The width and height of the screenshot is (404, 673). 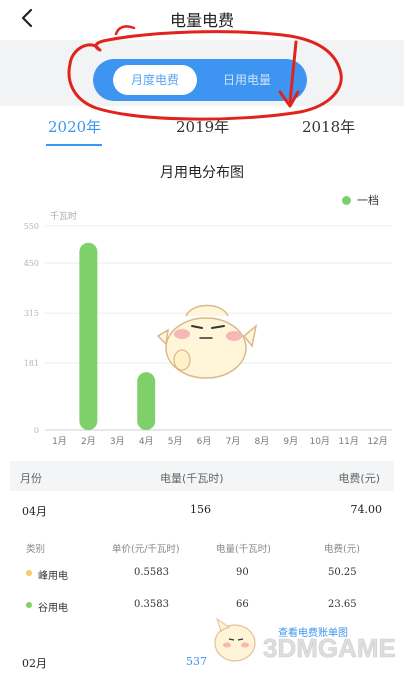 I want to click on detail-col-type: 类别, so click(x=36, y=549).